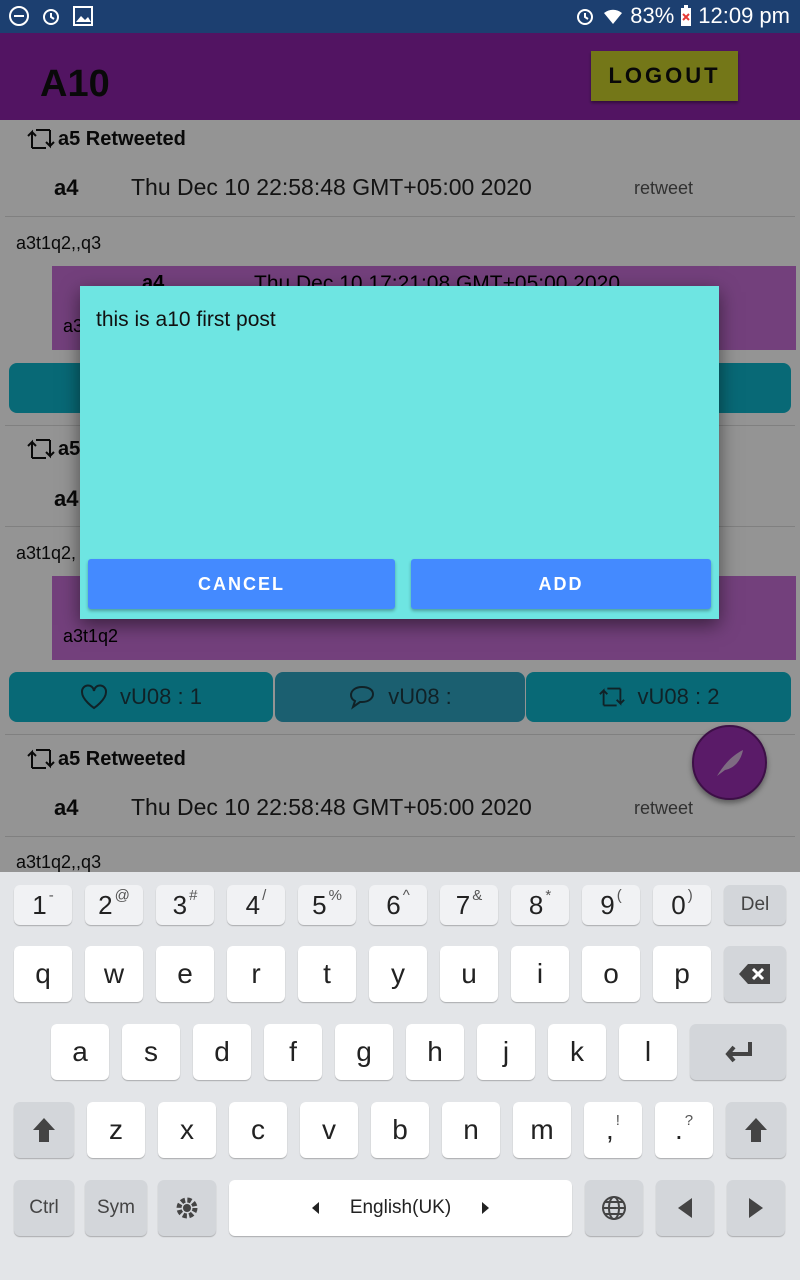 Image resolution: width=800 pixels, height=1280 pixels. I want to click on shift-key-right, so click(756, 1130).